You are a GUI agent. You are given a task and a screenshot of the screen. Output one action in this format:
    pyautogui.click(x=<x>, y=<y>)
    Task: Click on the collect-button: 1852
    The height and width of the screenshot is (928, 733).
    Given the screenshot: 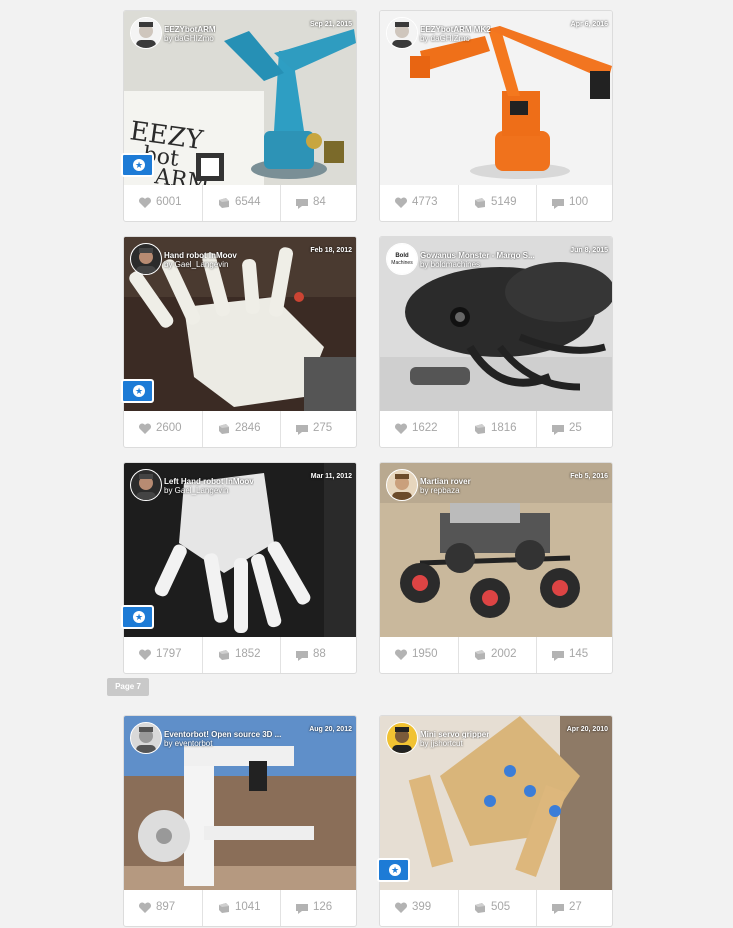 What is the action you would take?
    pyautogui.click(x=241, y=655)
    